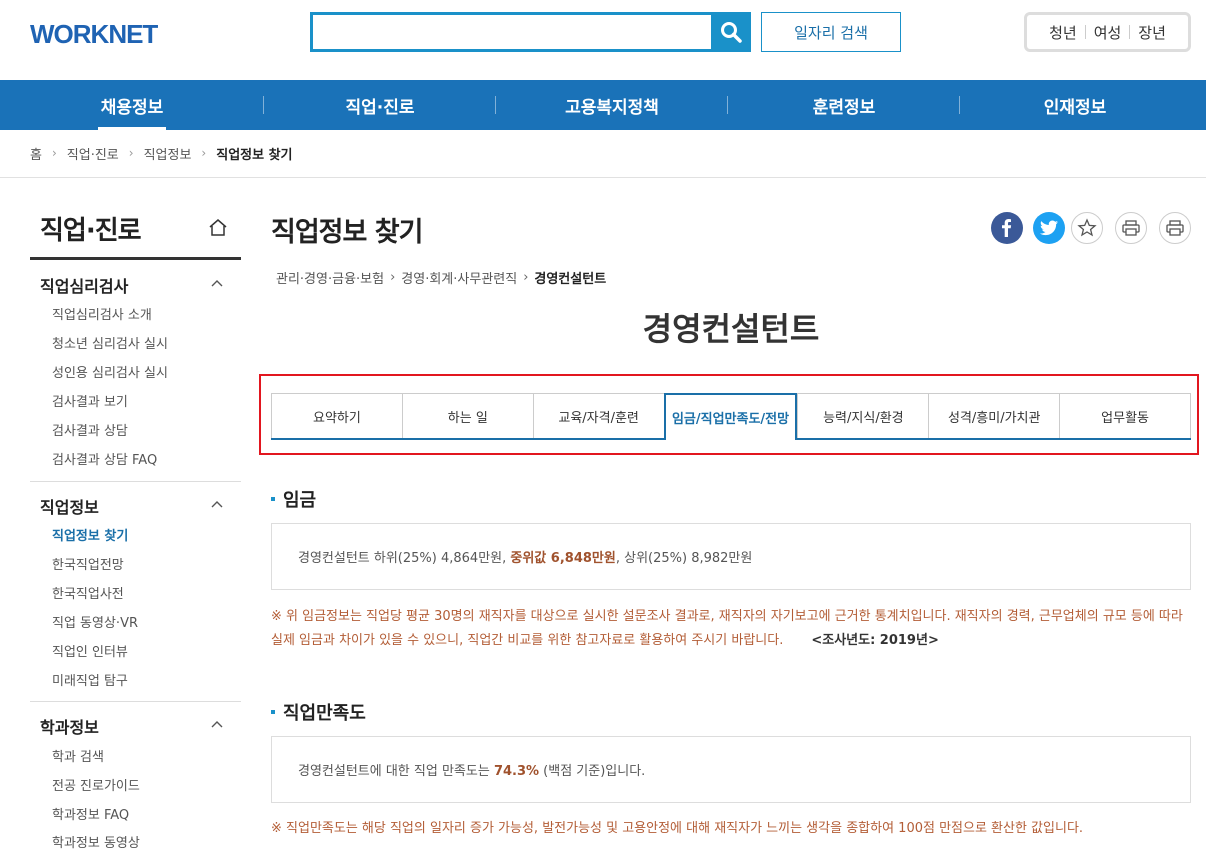 Image resolution: width=1206 pixels, height=849 pixels. I want to click on global-nav: 채용정보 직업·진로 고용복지정책 훈련정보 인재정보, so click(603, 105).